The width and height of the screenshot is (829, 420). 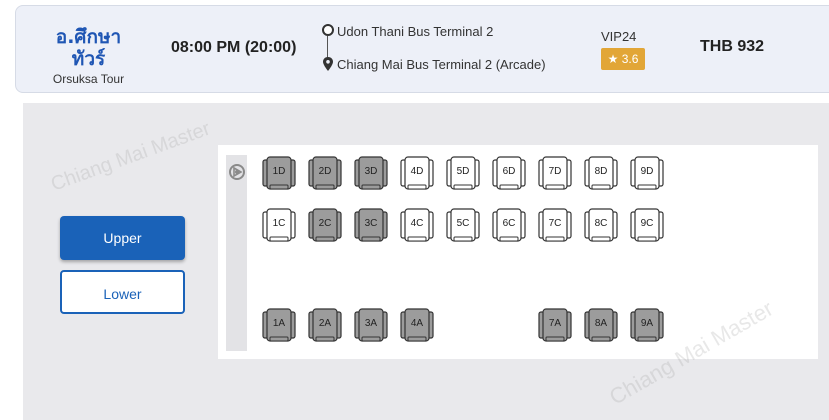 What do you see at coordinates (88, 79) in the screenshot?
I see `operator-name: Orsuksa Tour` at bounding box center [88, 79].